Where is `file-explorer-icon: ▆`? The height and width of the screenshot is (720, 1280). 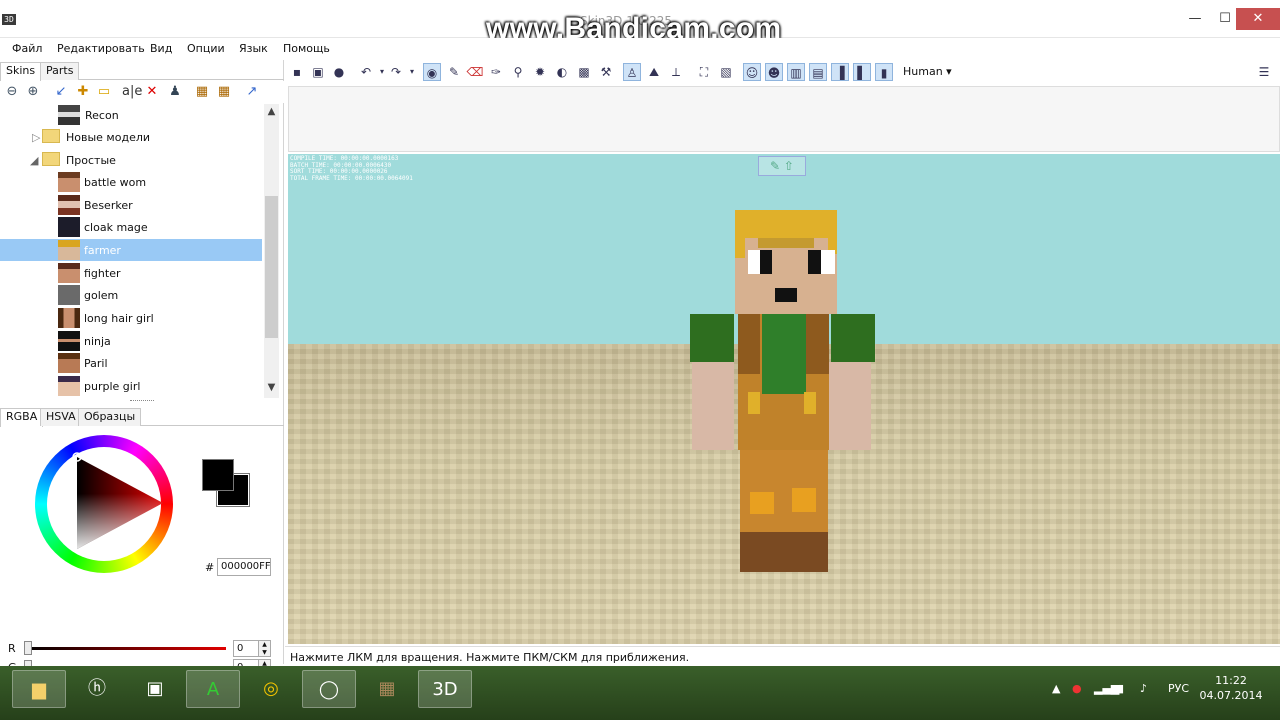
file-explorer-icon: ▆ is located at coordinates (39, 689).